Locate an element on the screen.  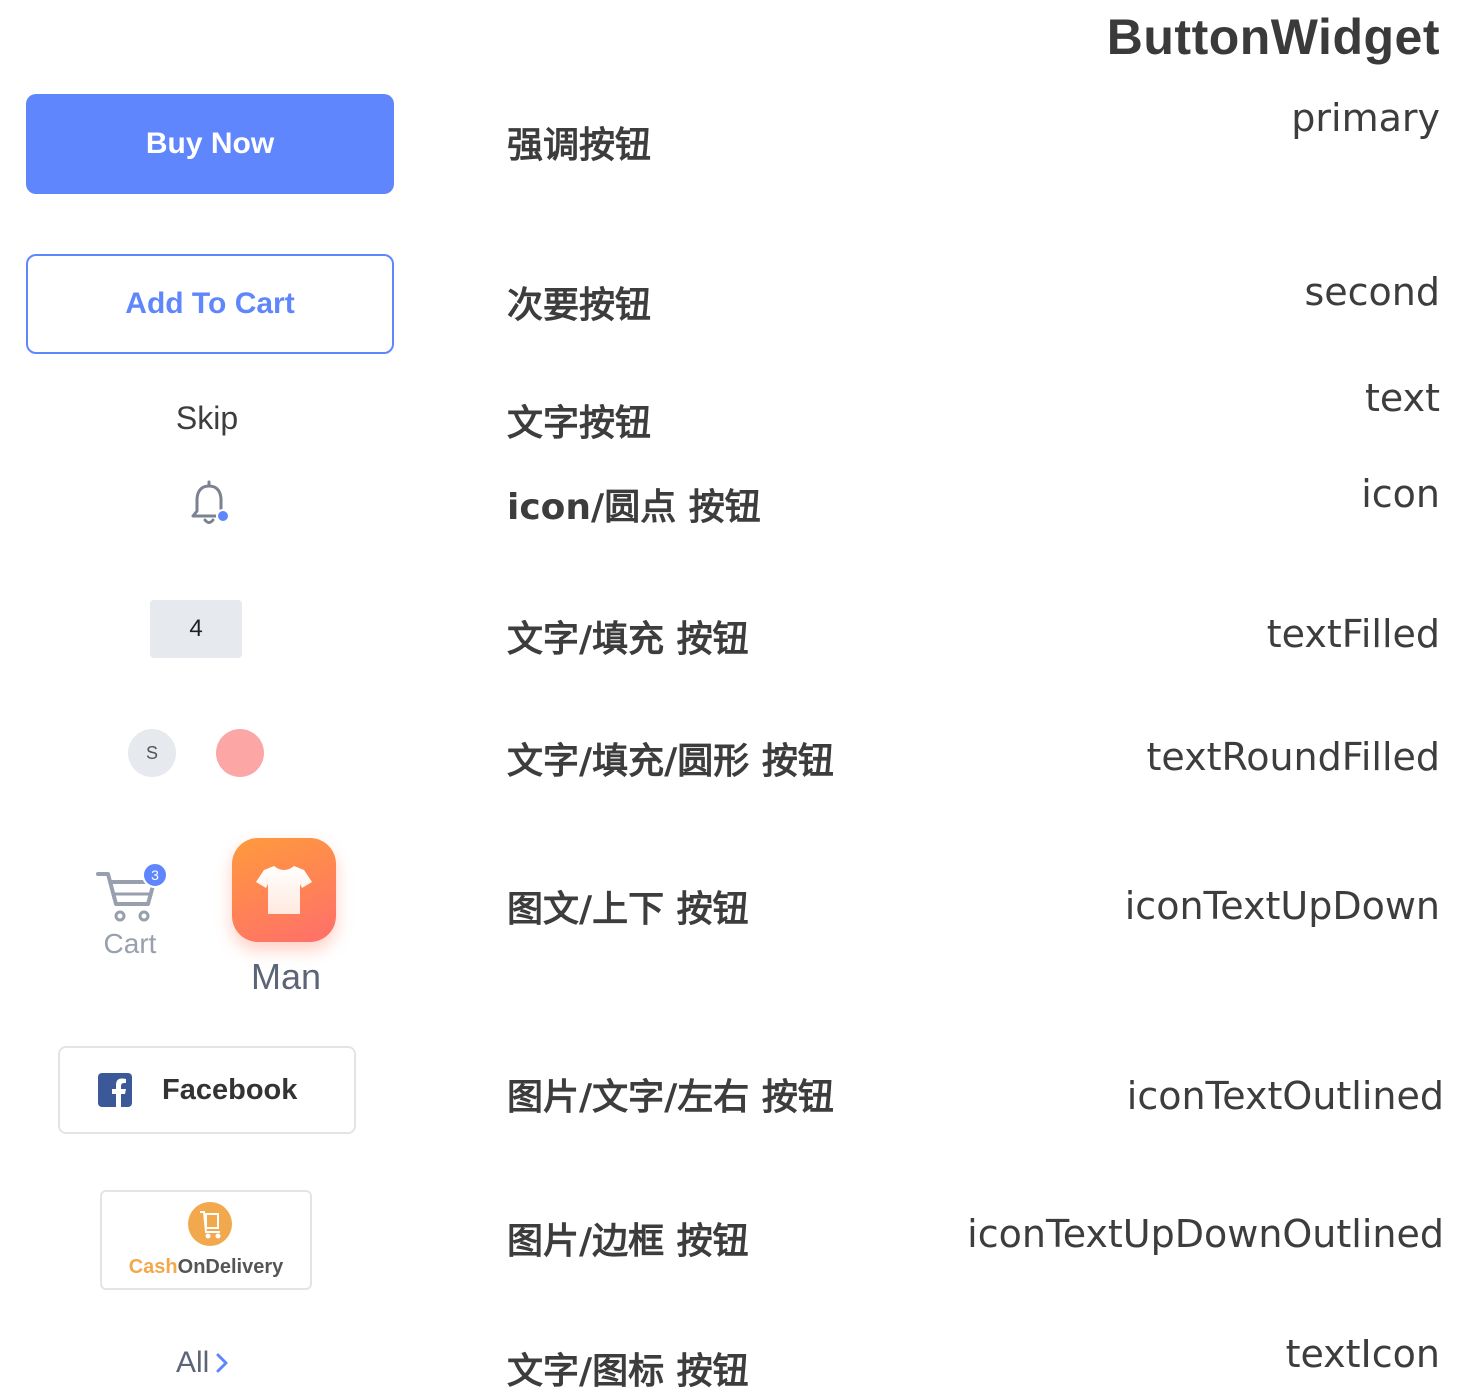
row-label-en: iconTextUpDown is located at coordinates (1282, 906).